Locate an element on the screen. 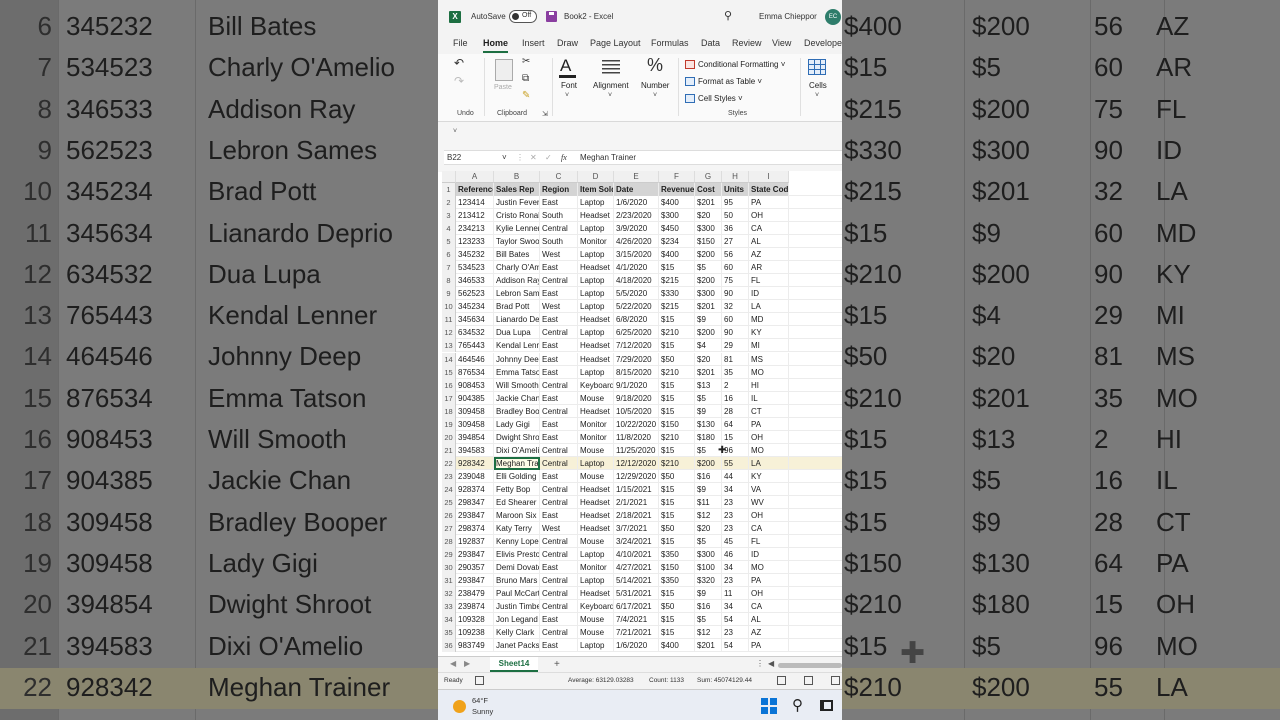  table-cell: $350 is located at coordinates (677, 555).